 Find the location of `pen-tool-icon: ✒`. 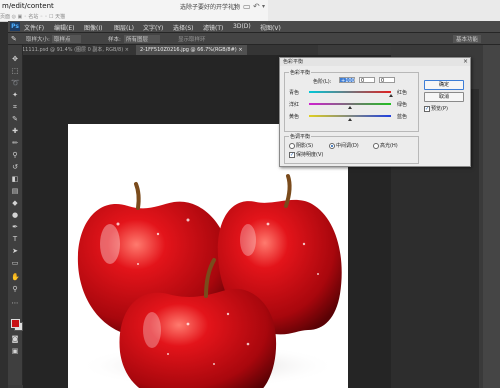

pen-tool-icon: ✒ is located at coordinates (15, 227).